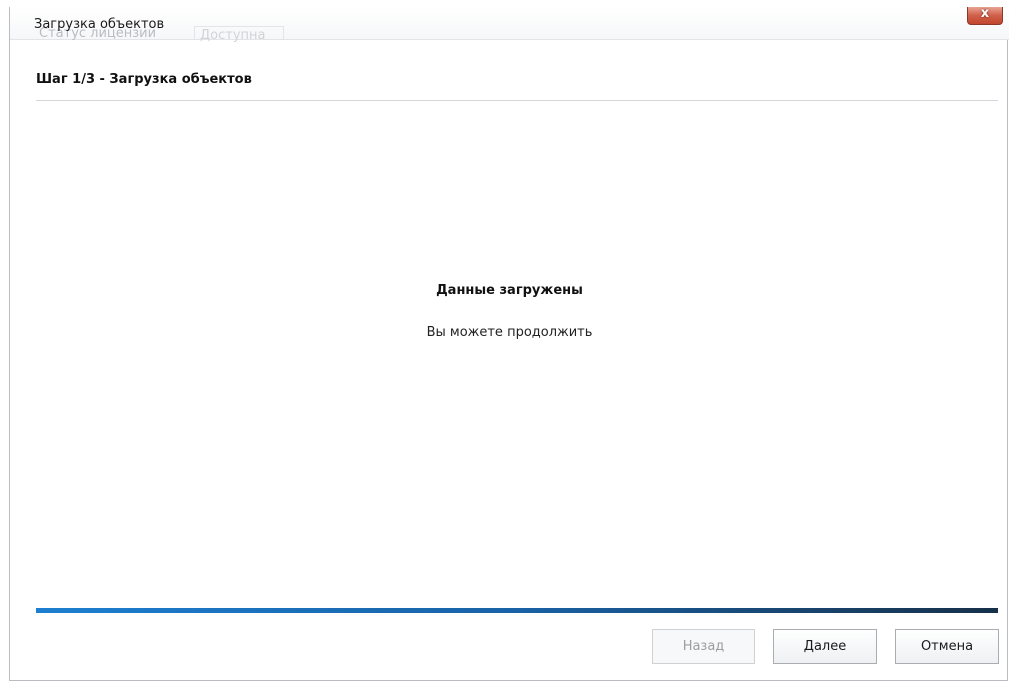  I want to click on progress-bar-fill, so click(517, 610).